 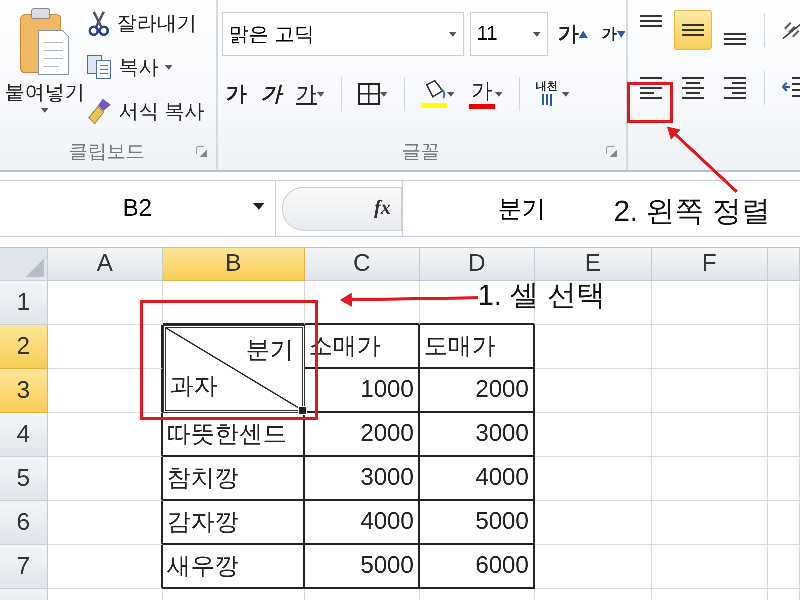 What do you see at coordinates (234, 523) in the screenshot?
I see `table-cell: 감자깡` at bounding box center [234, 523].